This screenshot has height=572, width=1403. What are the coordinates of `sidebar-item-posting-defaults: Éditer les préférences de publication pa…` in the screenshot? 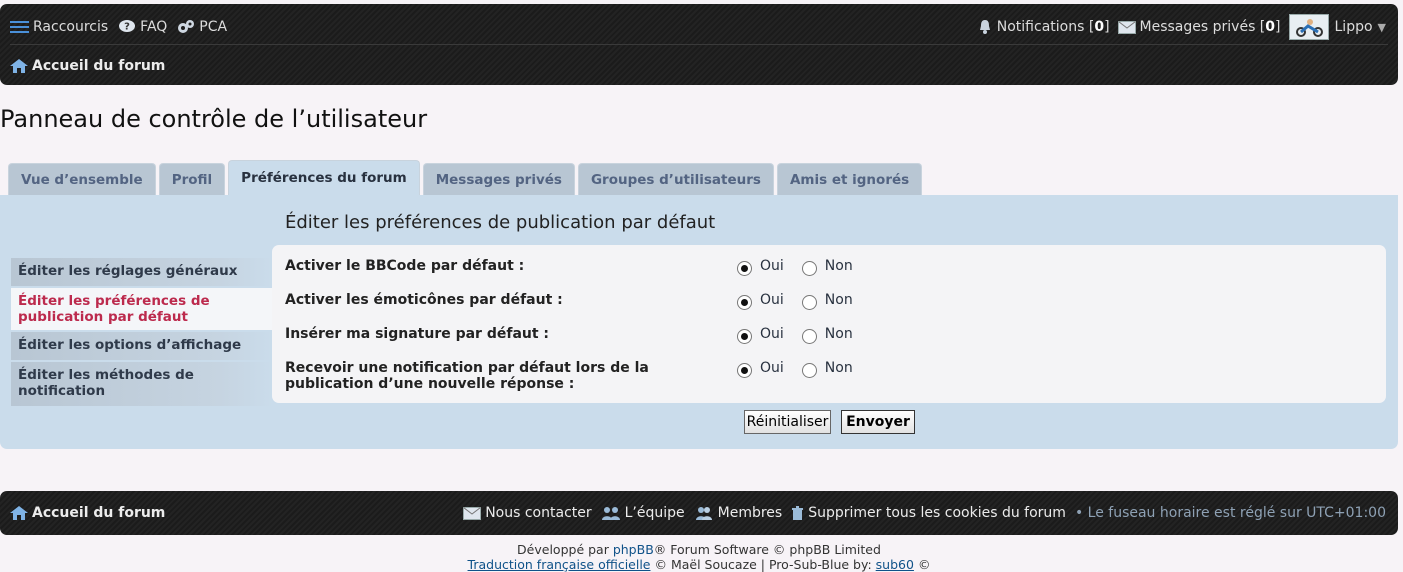 It's located at (142, 309).